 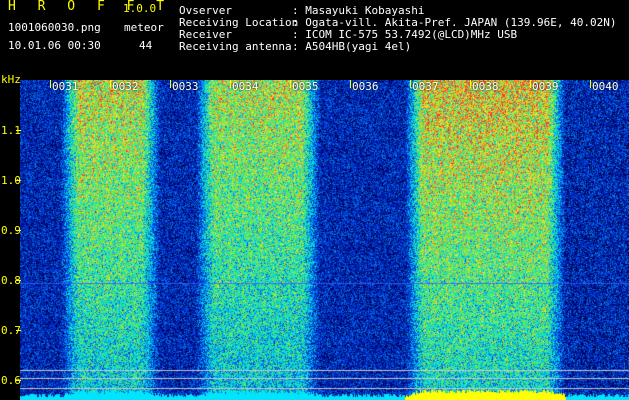 What do you see at coordinates (54, 27) in the screenshot?
I see `file-name: 1001060030.png` at bounding box center [54, 27].